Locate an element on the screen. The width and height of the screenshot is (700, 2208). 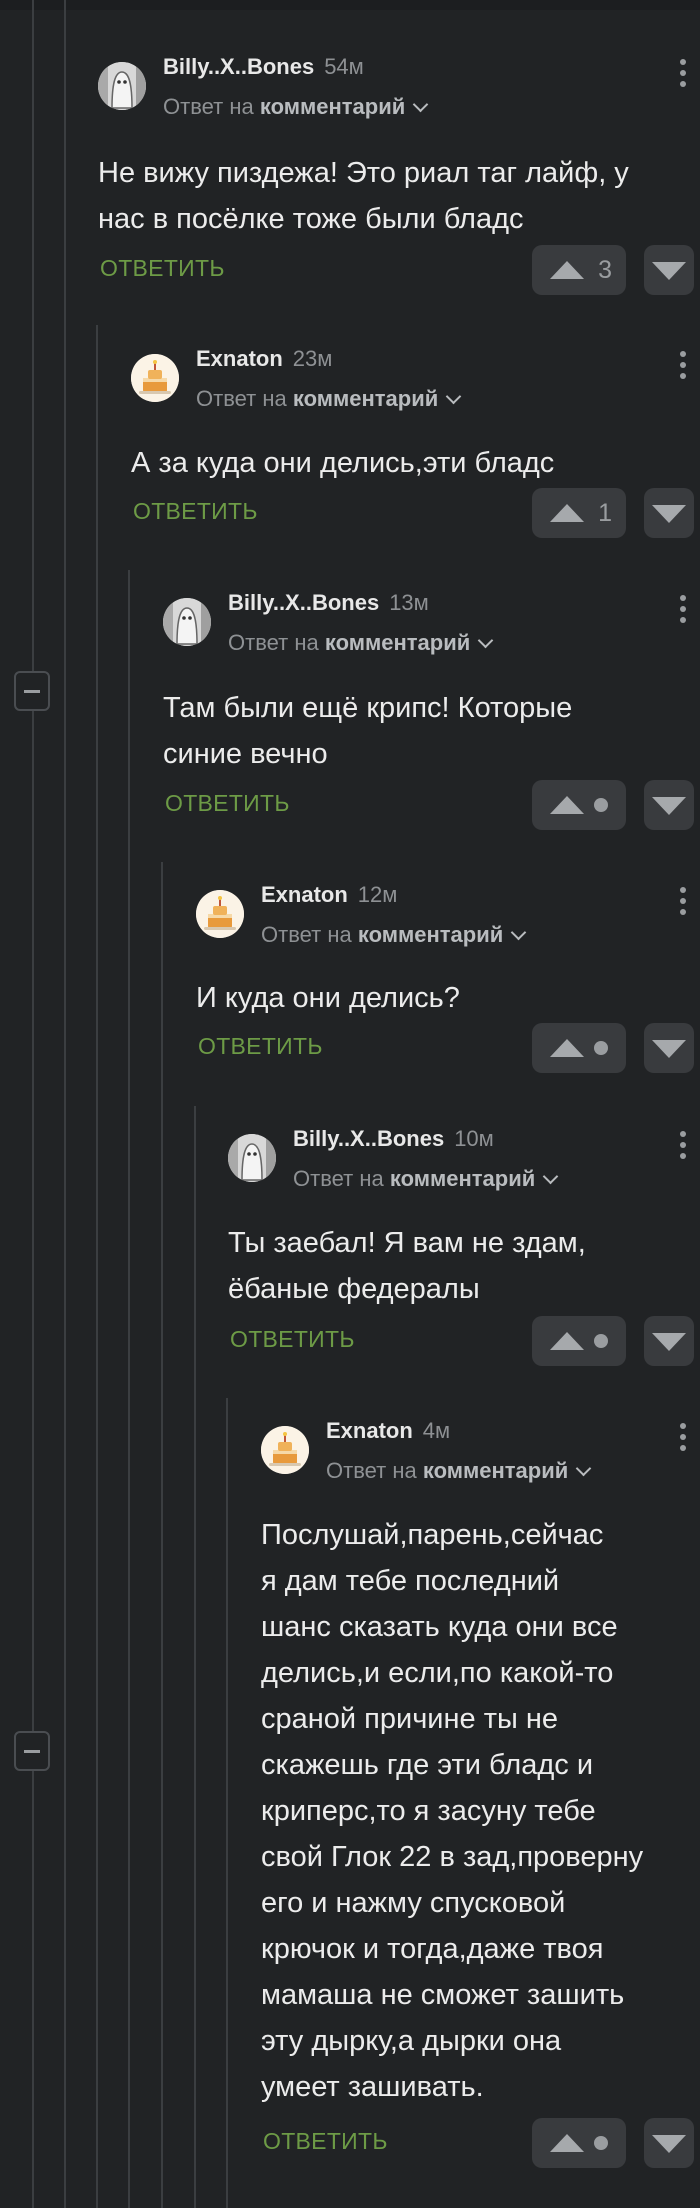
upvote-button: 1 is located at coordinates (579, 513).